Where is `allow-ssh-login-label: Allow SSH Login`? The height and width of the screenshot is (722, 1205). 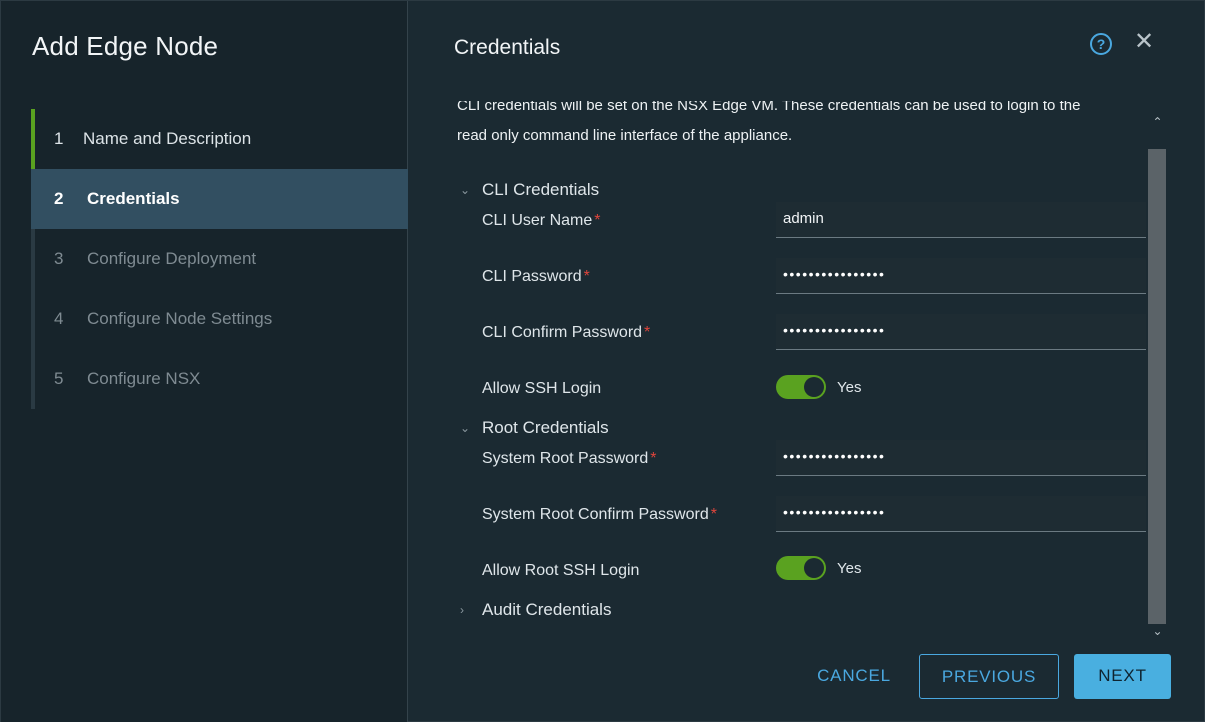 allow-ssh-login-label: Allow SSH Login is located at coordinates (542, 388).